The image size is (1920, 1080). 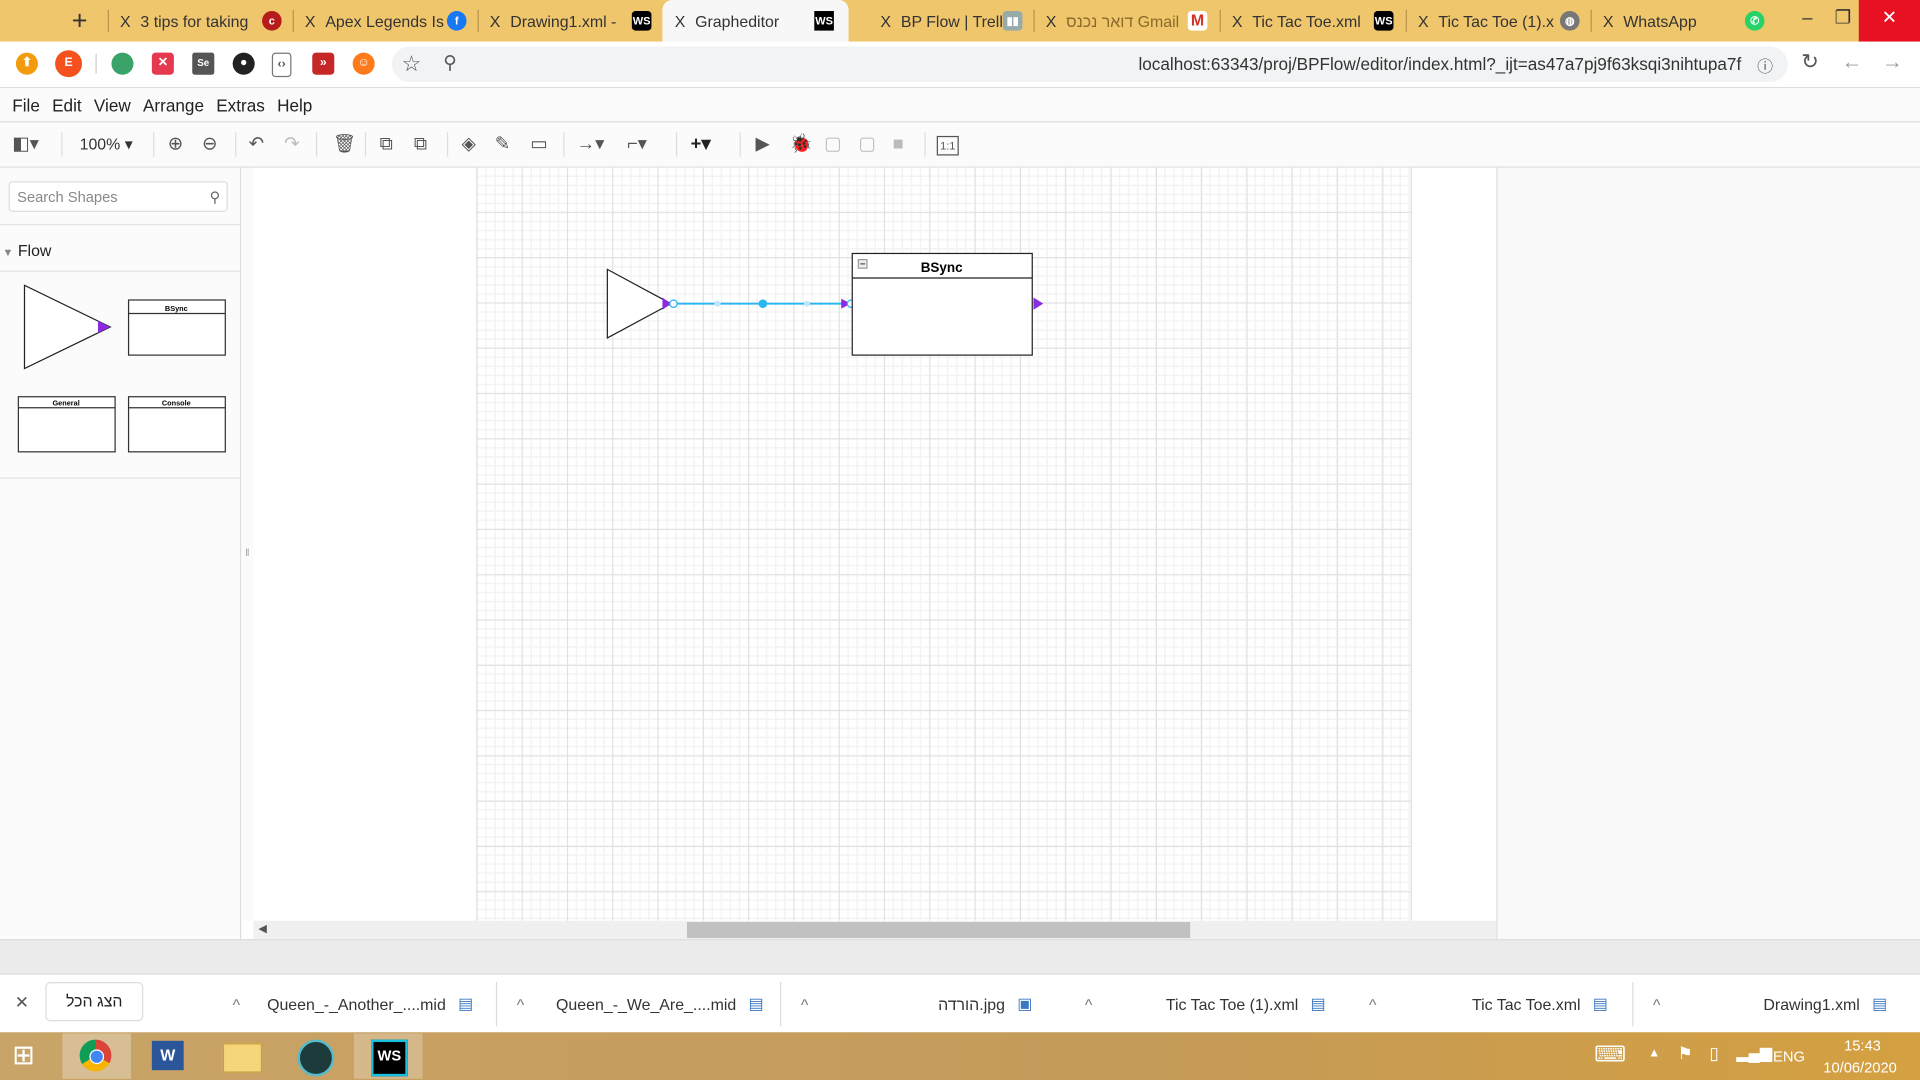 I want to click on scroll-left-icon: ◀, so click(x=262, y=928).